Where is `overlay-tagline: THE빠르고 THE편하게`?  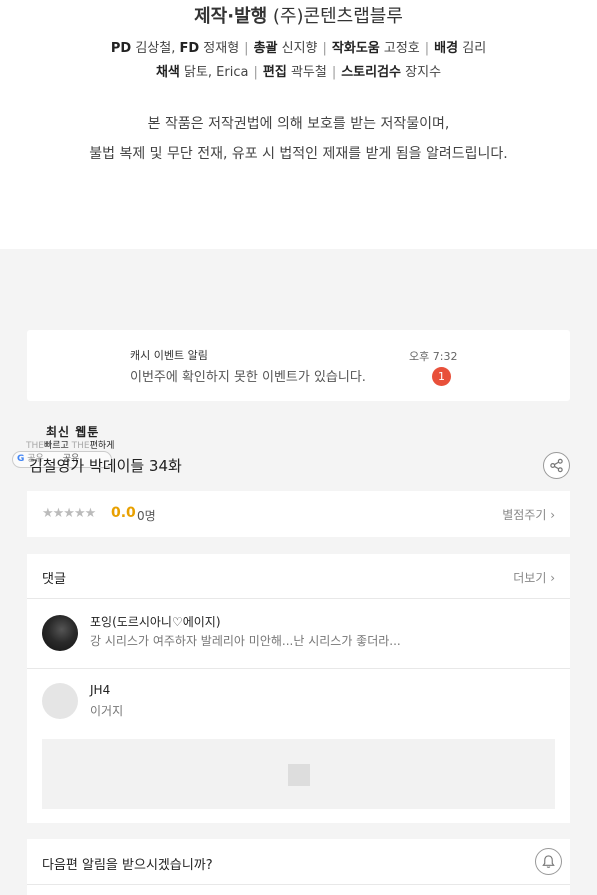
overlay-tagline: THE빠르고 THE편하게 is located at coordinates (70, 446).